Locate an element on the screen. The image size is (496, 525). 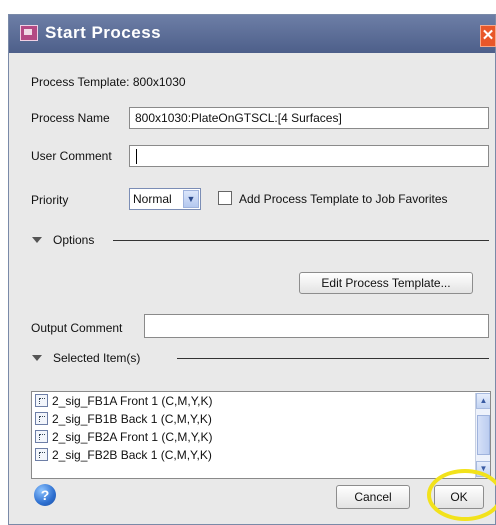
output-comment-label: Output Comment is located at coordinates (77, 328).